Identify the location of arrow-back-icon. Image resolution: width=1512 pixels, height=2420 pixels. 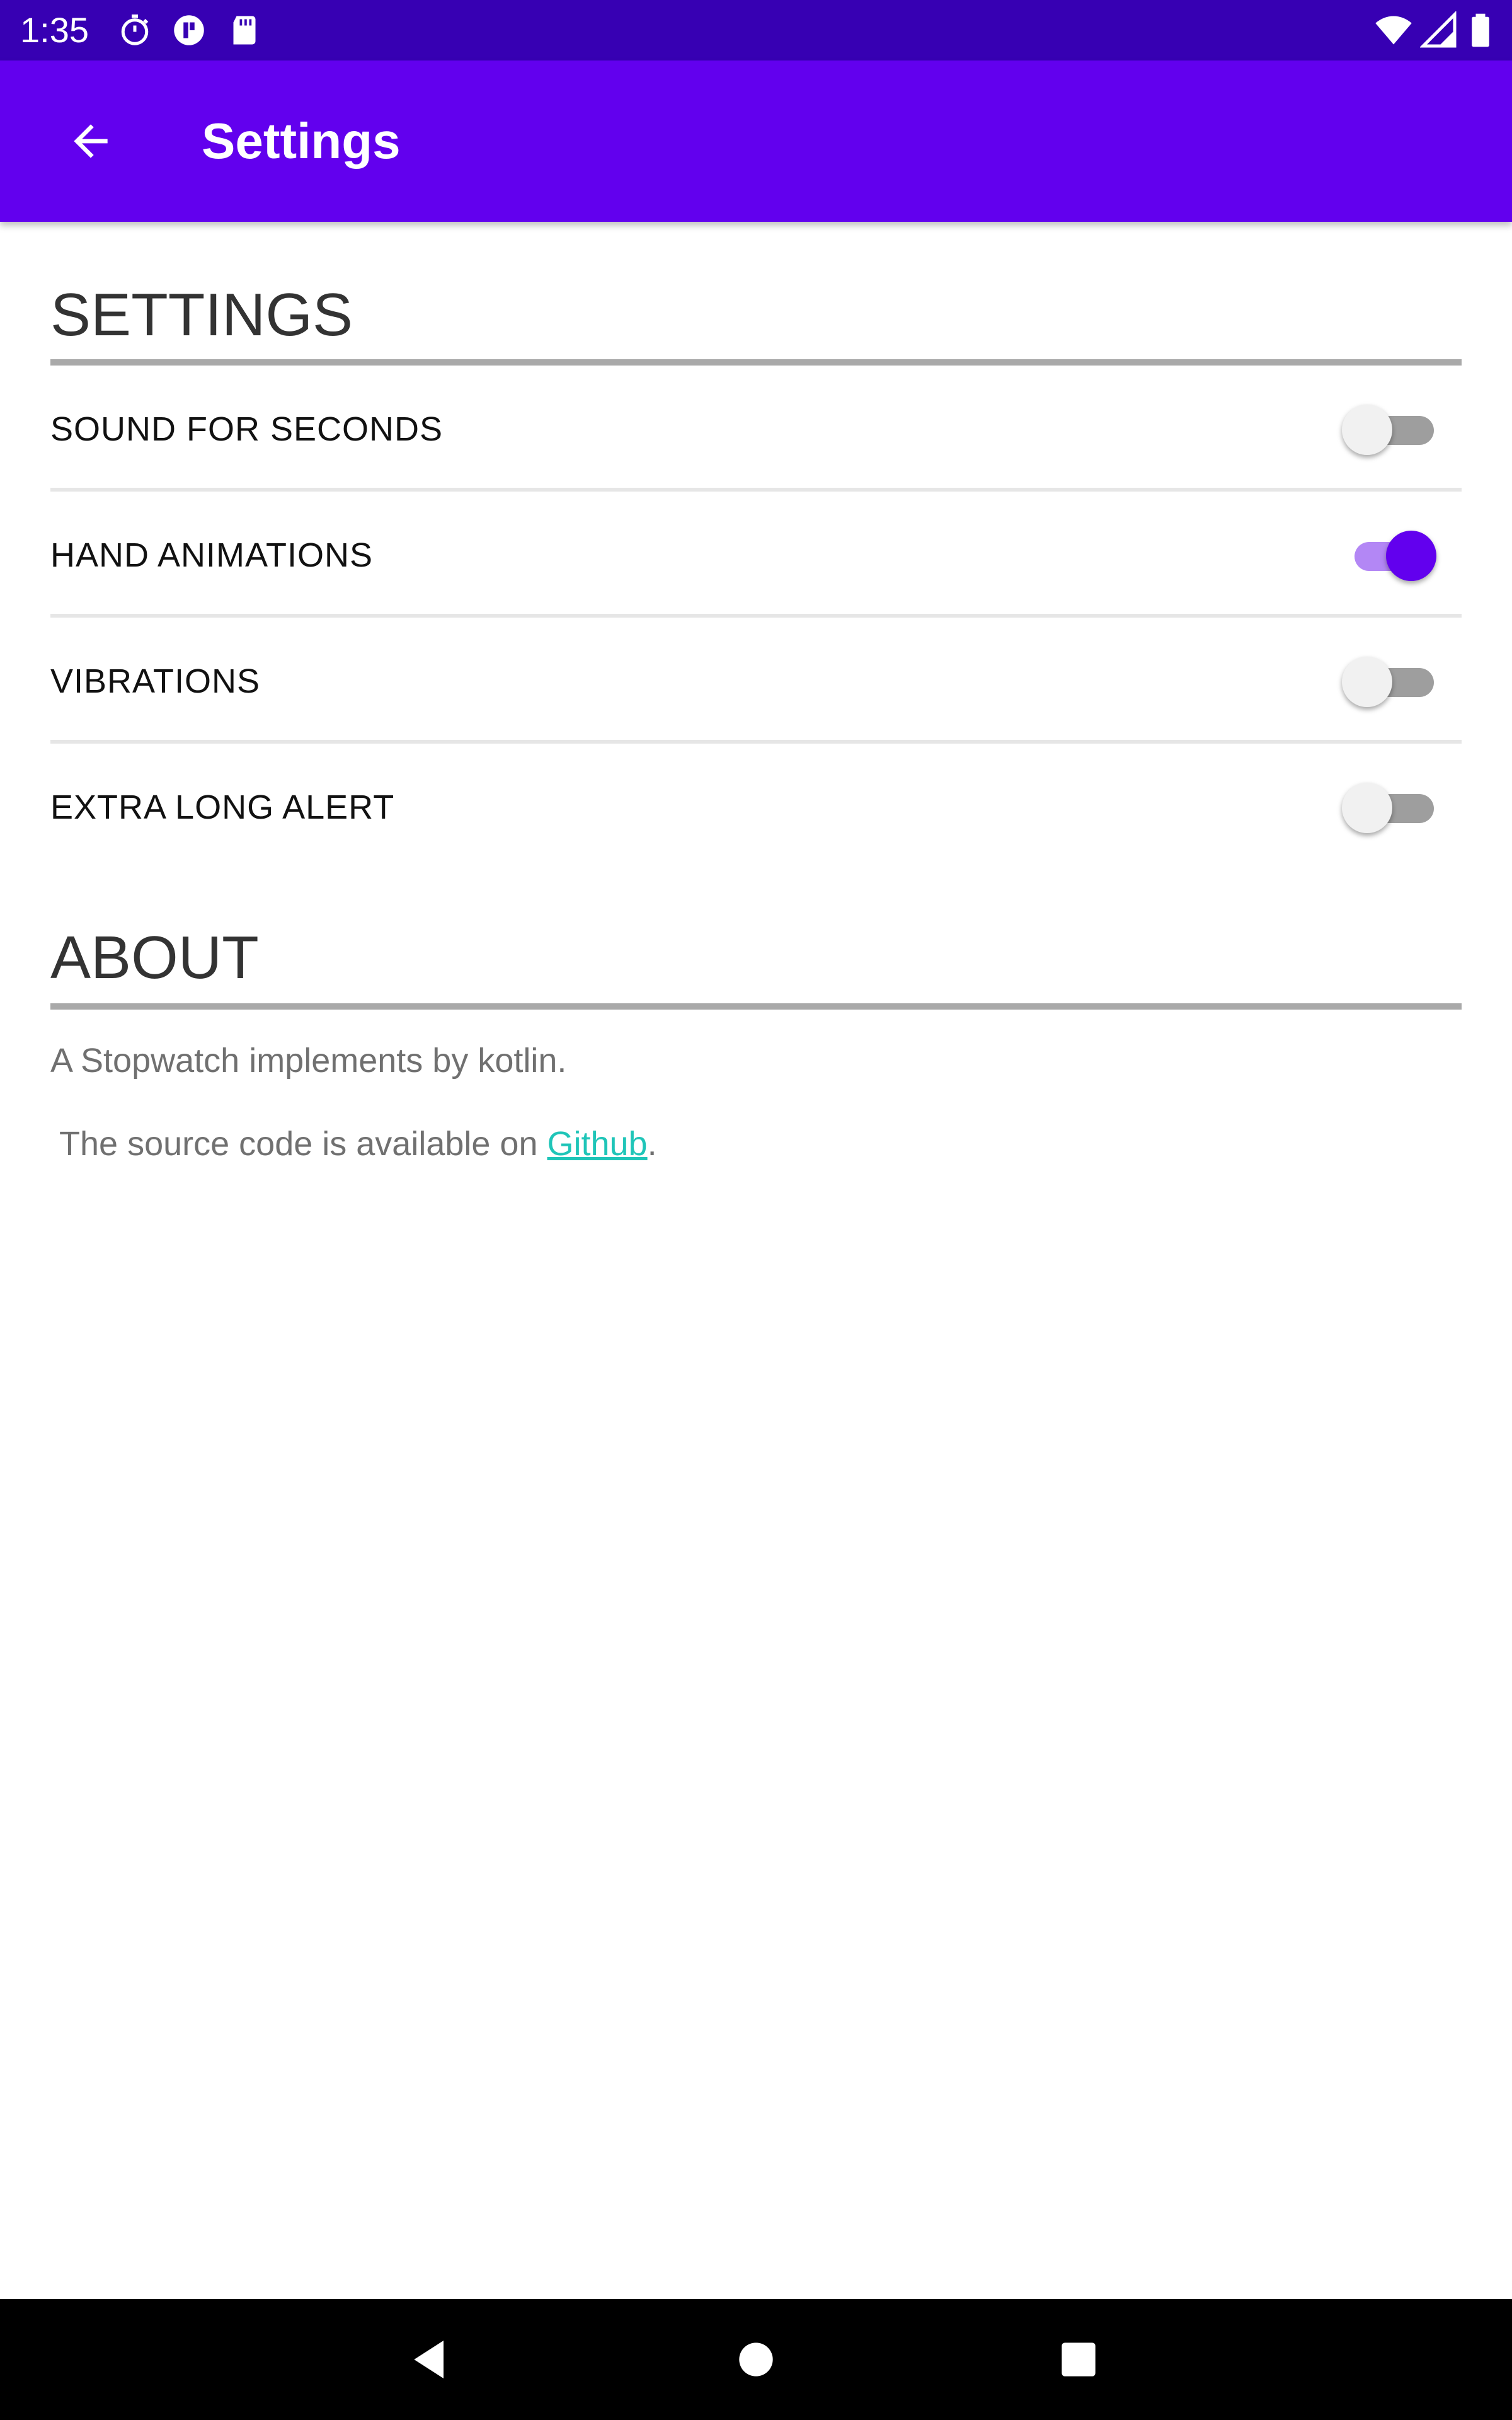
(91, 141).